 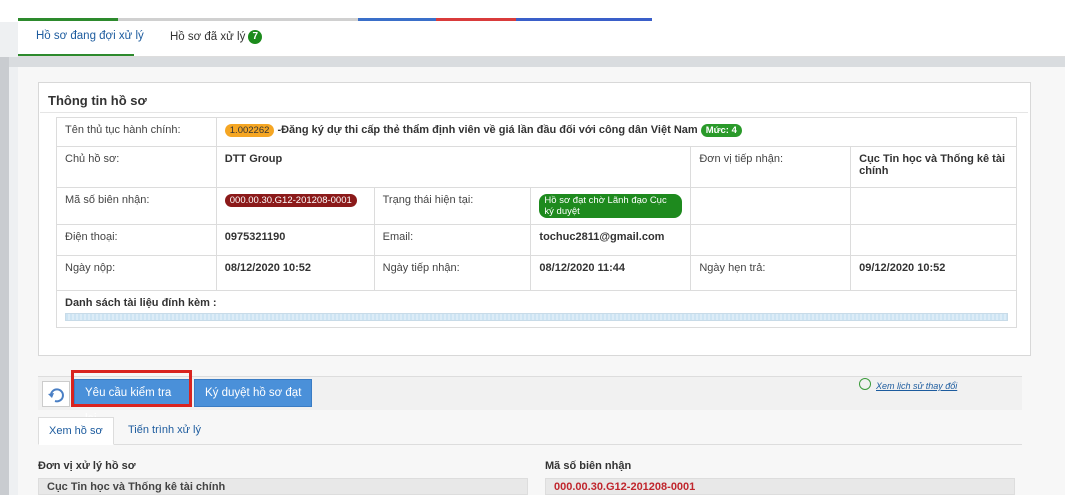 What do you see at coordinates (530, 431) in the screenshot?
I see `view-tabs: Xem hồ sơ Tiến trình xử lý` at bounding box center [530, 431].